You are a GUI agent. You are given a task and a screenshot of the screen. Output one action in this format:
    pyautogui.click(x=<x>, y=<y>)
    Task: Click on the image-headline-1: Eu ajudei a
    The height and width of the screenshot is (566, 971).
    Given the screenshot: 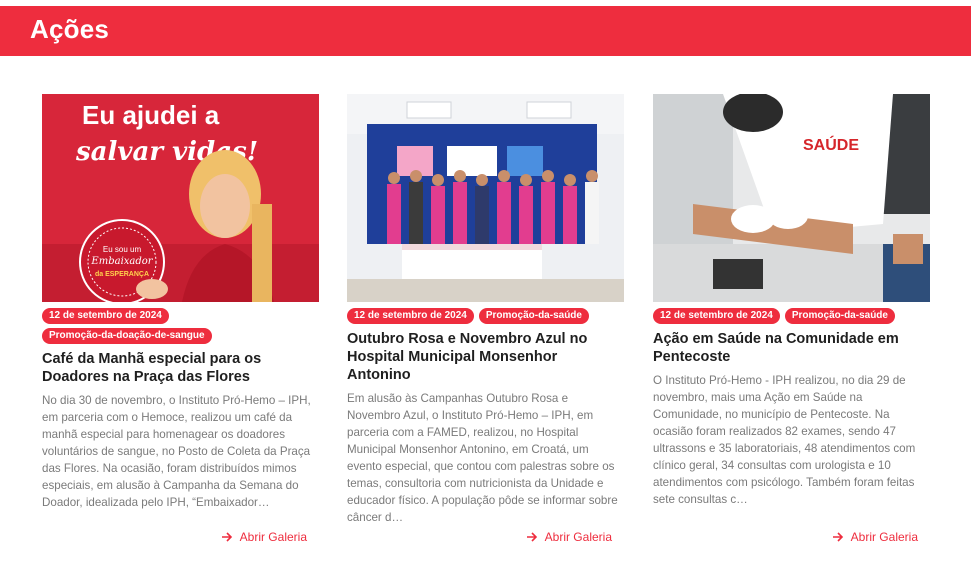 What is the action you would take?
    pyautogui.click(x=151, y=115)
    